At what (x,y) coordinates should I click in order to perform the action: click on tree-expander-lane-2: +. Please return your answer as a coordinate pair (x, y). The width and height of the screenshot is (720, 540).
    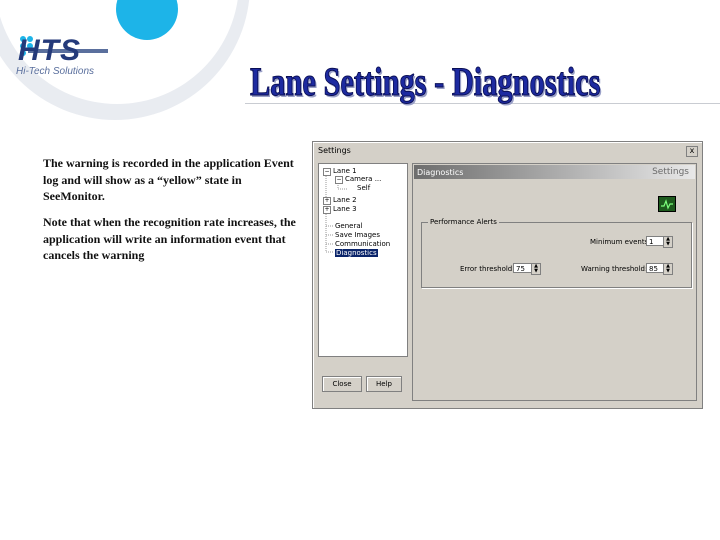
    Looking at the image, I should click on (327, 201).